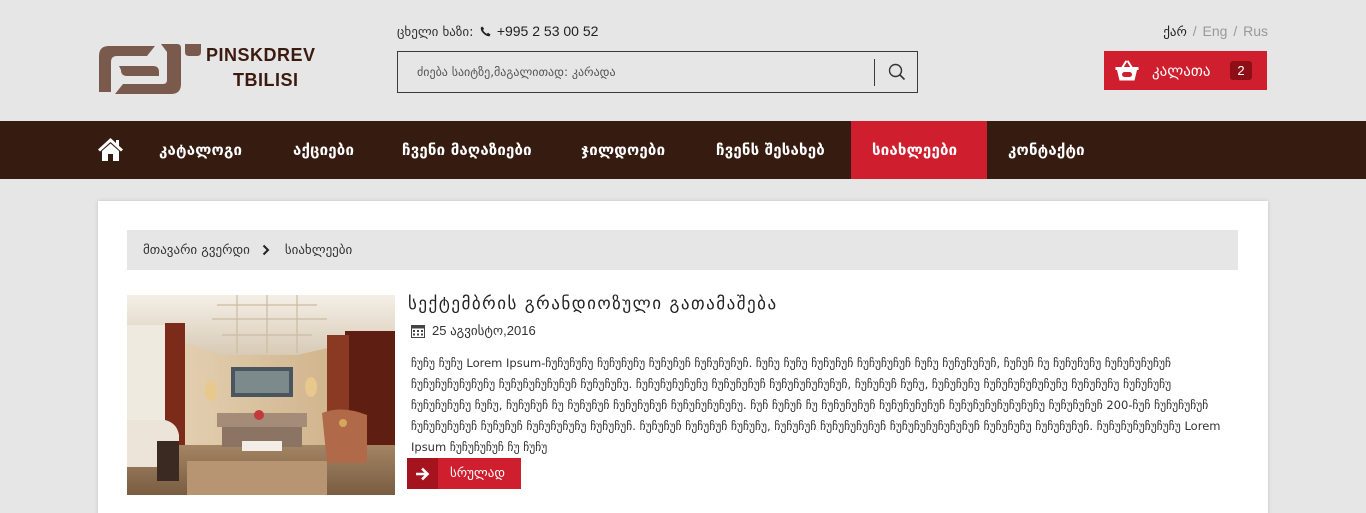 The image size is (1366, 513). Describe the element at coordinates (1241, 70) in the screenshot. I see `cart-count-badge: 2` at that location.